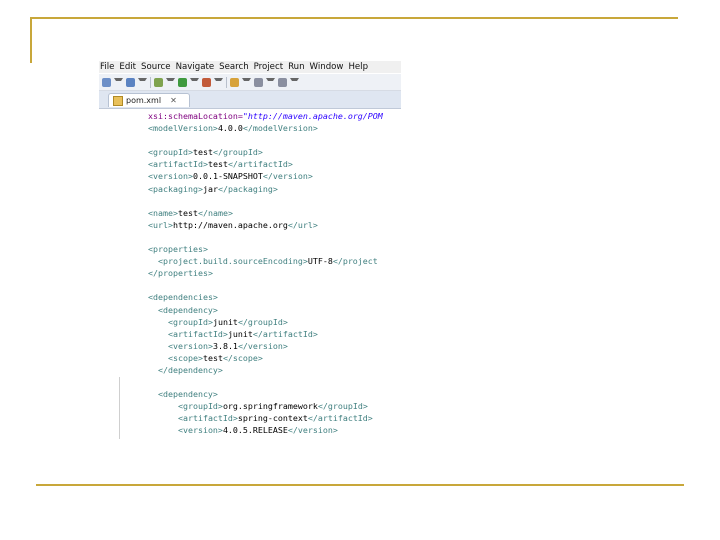 This screenshot has width=720, height=540. What do you see at coordinates (183, 297) in the screenshot?
I see `xml-tag: <dependencies>` at bounding box center [183, 297].